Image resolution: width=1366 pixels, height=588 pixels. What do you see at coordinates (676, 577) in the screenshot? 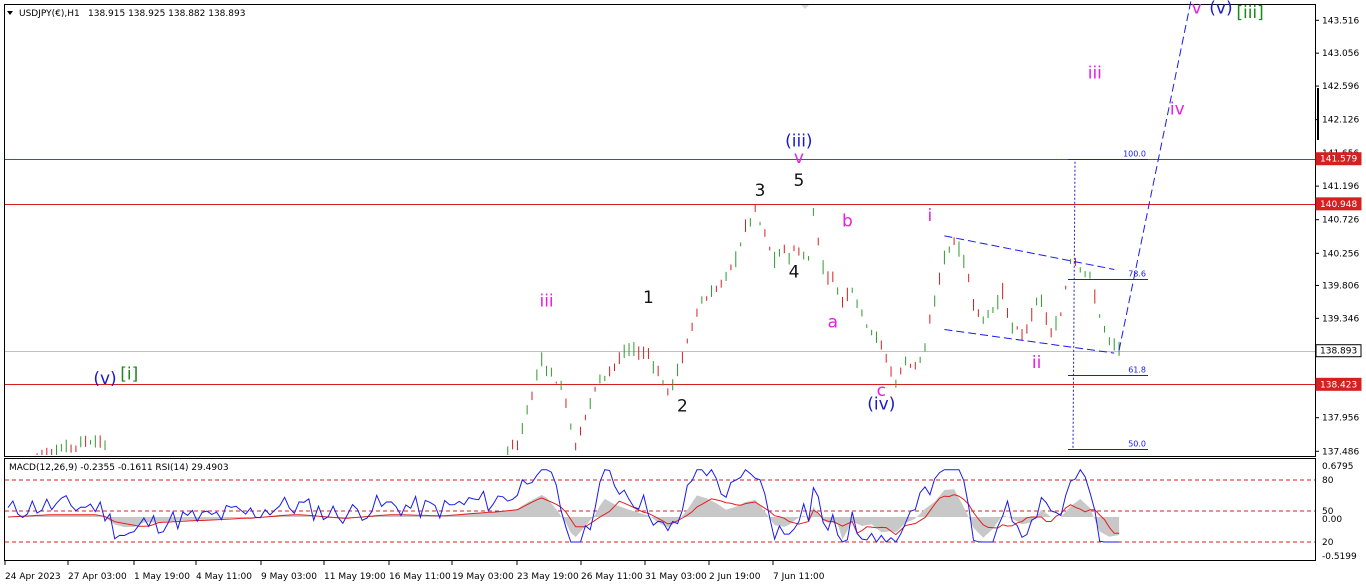
I see `time-tick-label: 31 May 03:00` at bounding box center [676, 577].